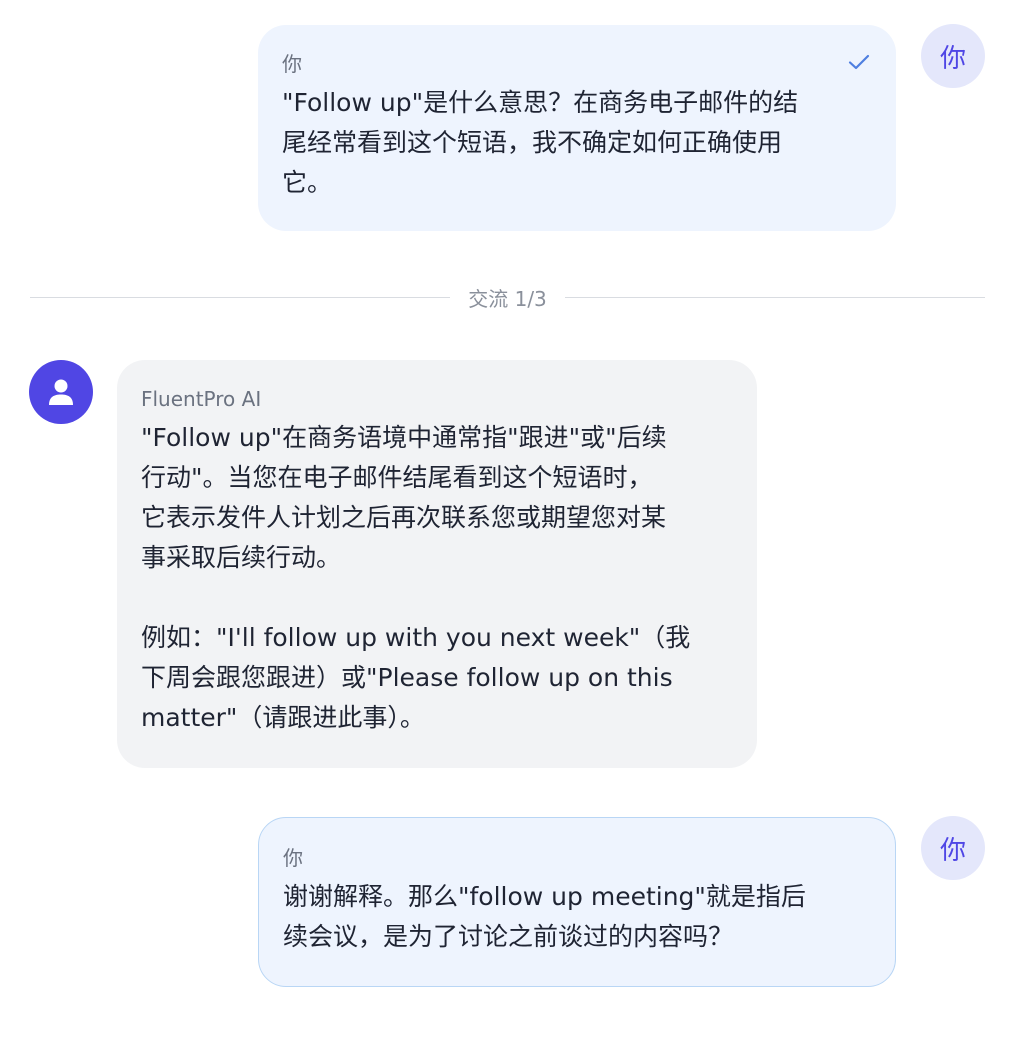 Image resolution: width=1014 pixels, height=1048 pixels. What do you see at coordinates (201, 399) in the screenshot?
I see `message-sender-label: FluentPro AI` at bounding box center [201, 399].